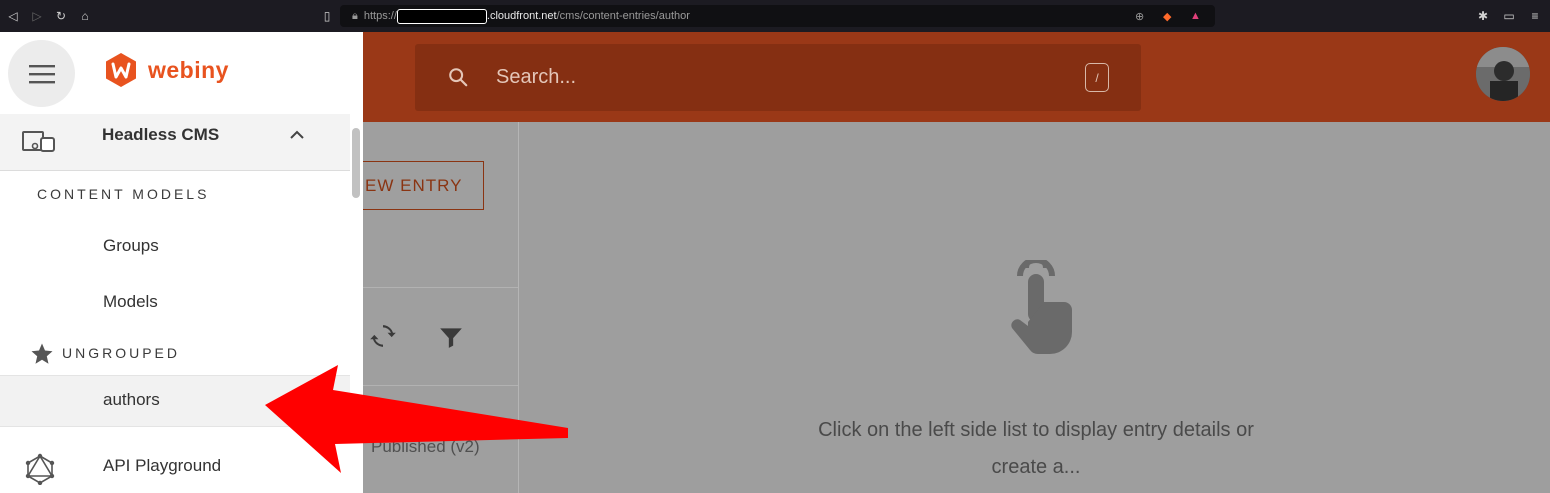 This screenshot has height=493, width=1550. Describe the element at coordinates (131, 245) in the screenshot. I see `sidebar-item-label: Groups` at that location.